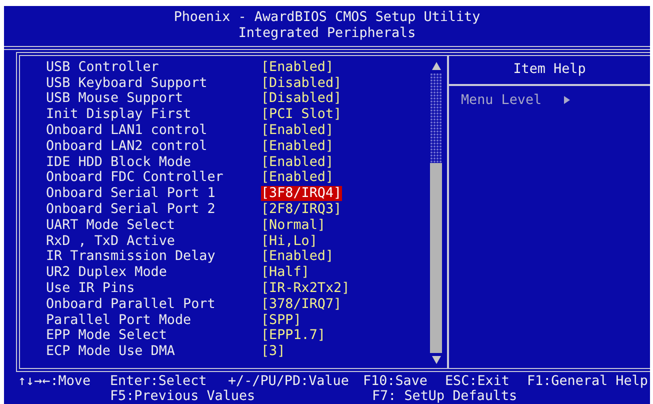 The height and width of the screenshot is (404, 653). Describe the element at coordinates (119, 162) in the screenshot. I see `setting-label: IDE HDD Block Mode` at that location.